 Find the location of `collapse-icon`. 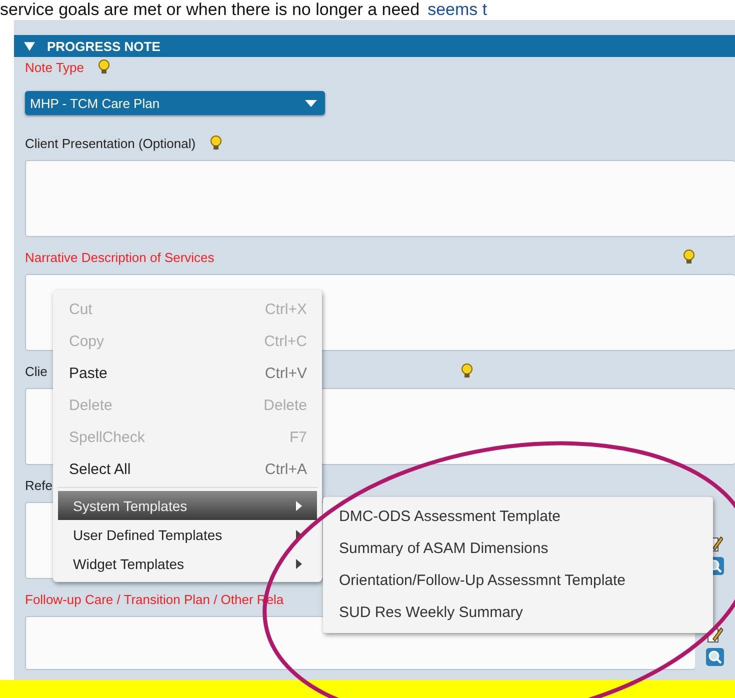

collapse-icon is located at coordinates (29, 46).